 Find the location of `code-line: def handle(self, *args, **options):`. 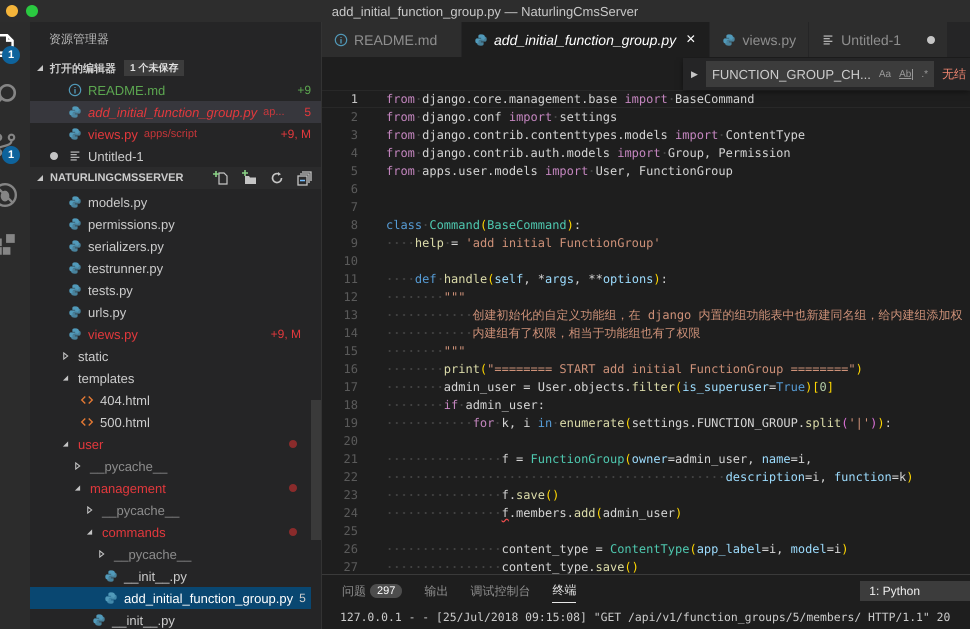

code-line: def handle(self, *args, **options): is located at coordinates (527, 279).